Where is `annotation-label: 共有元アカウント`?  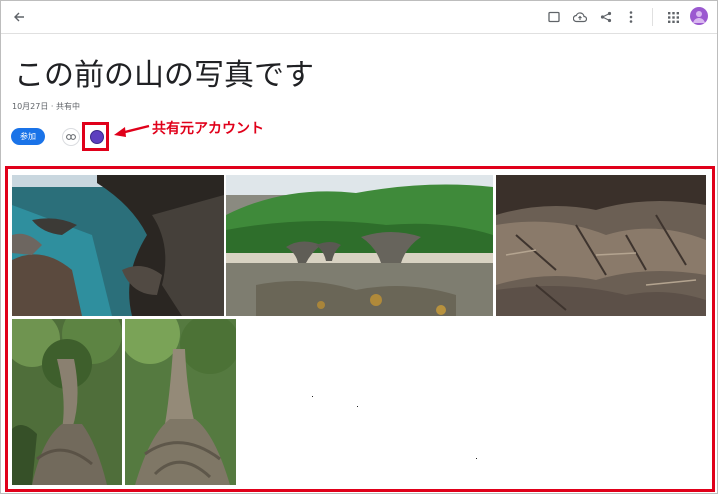 annotation-label: 共有元アカウント is located at coordinates (208, 129).